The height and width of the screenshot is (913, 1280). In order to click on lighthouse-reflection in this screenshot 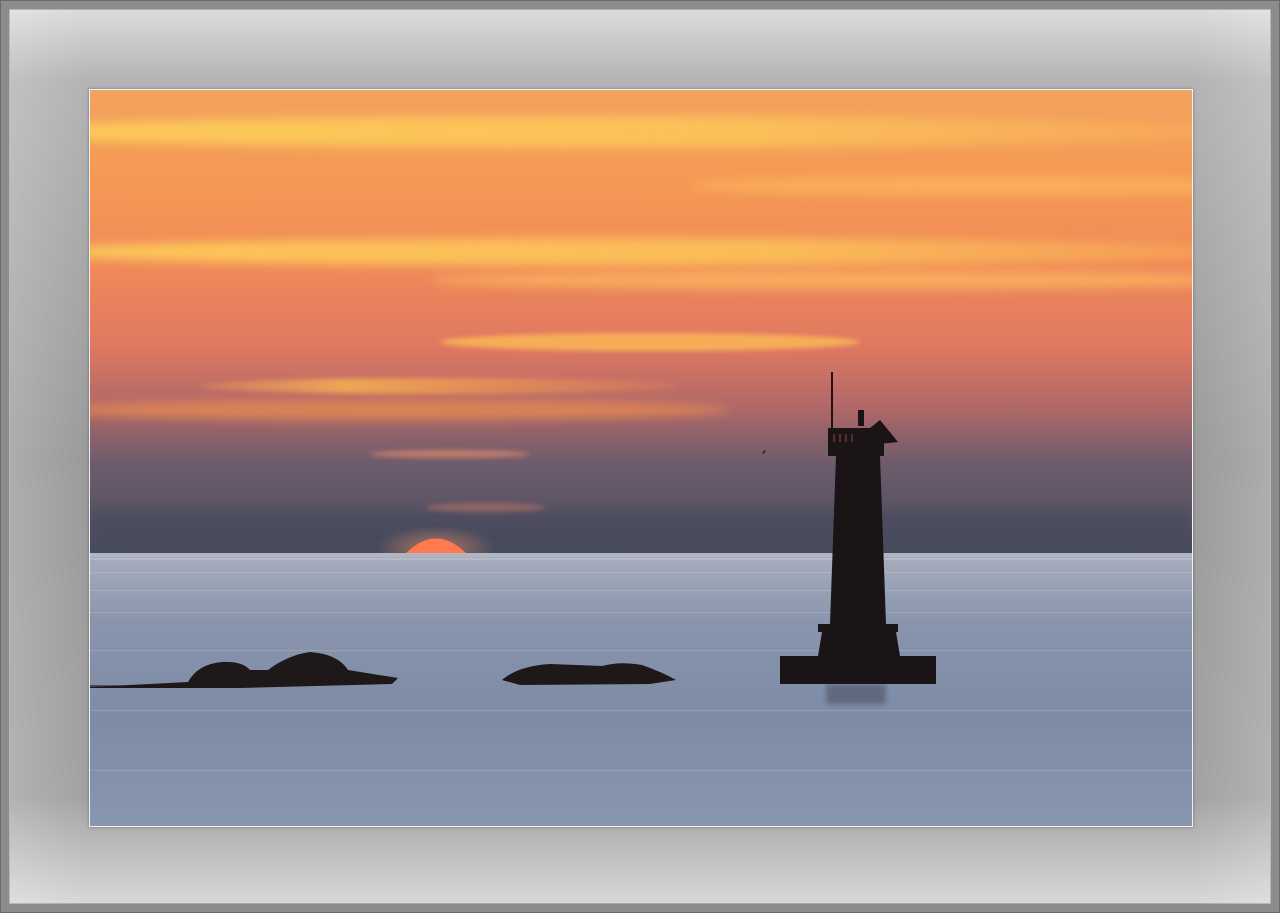, I will do `click(856, 694)`.